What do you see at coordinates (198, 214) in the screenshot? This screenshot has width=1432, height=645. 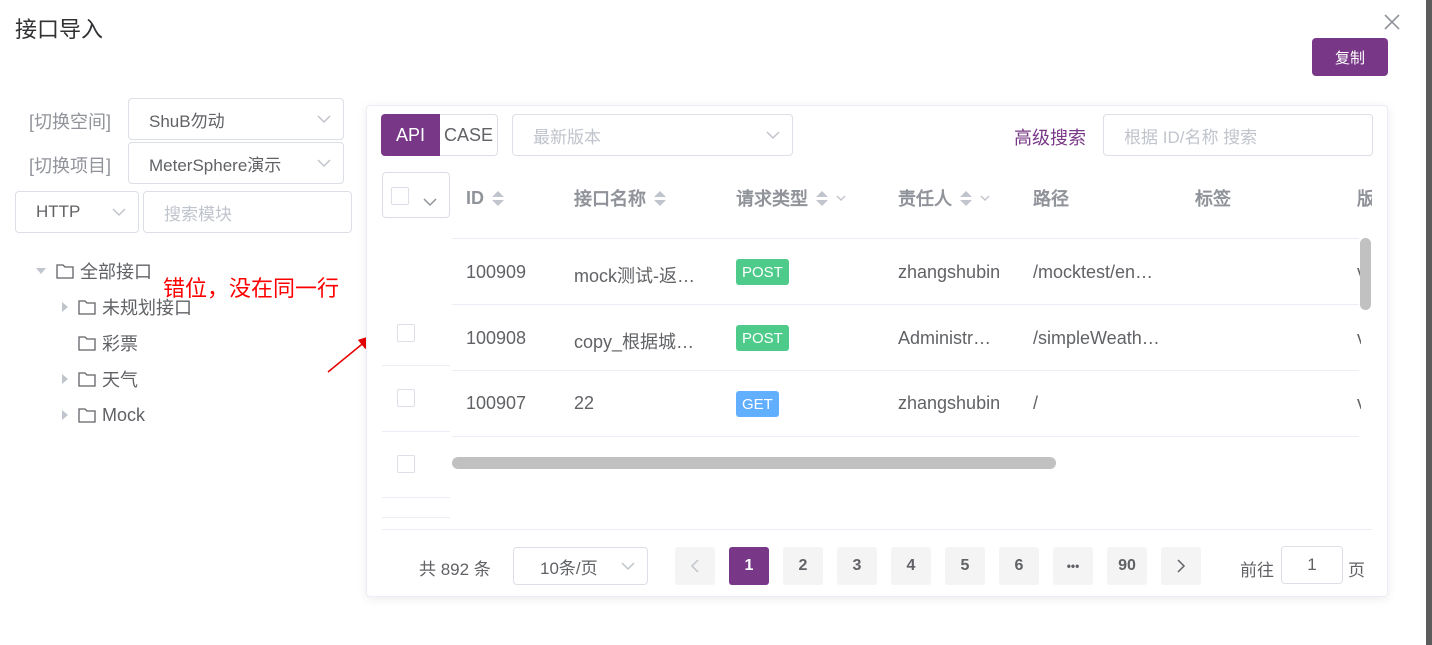 I see `module-search-placeholder: 搜索模块` at bounding box center [198, 214].